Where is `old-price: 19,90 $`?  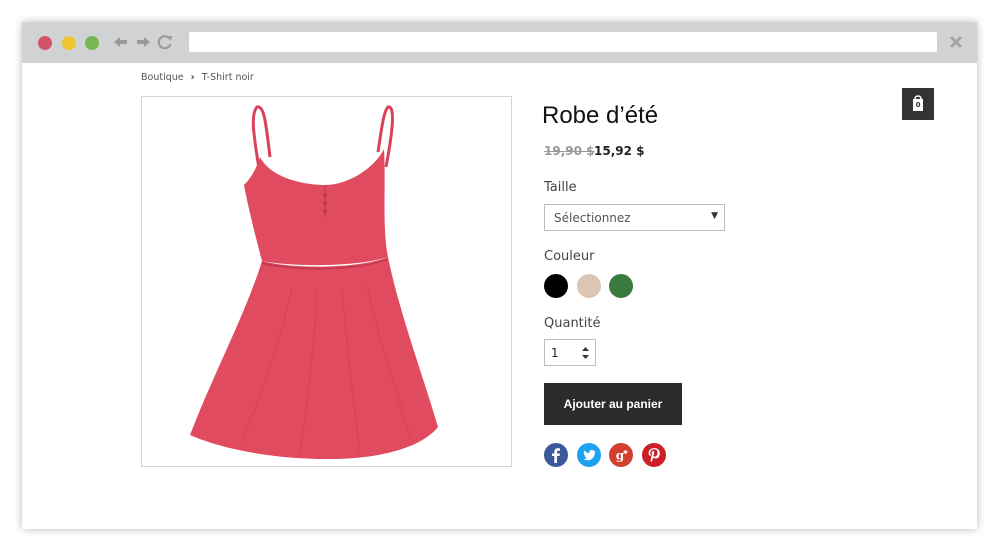 old-price: 19,90 $ is located at coordinates (569, 151).